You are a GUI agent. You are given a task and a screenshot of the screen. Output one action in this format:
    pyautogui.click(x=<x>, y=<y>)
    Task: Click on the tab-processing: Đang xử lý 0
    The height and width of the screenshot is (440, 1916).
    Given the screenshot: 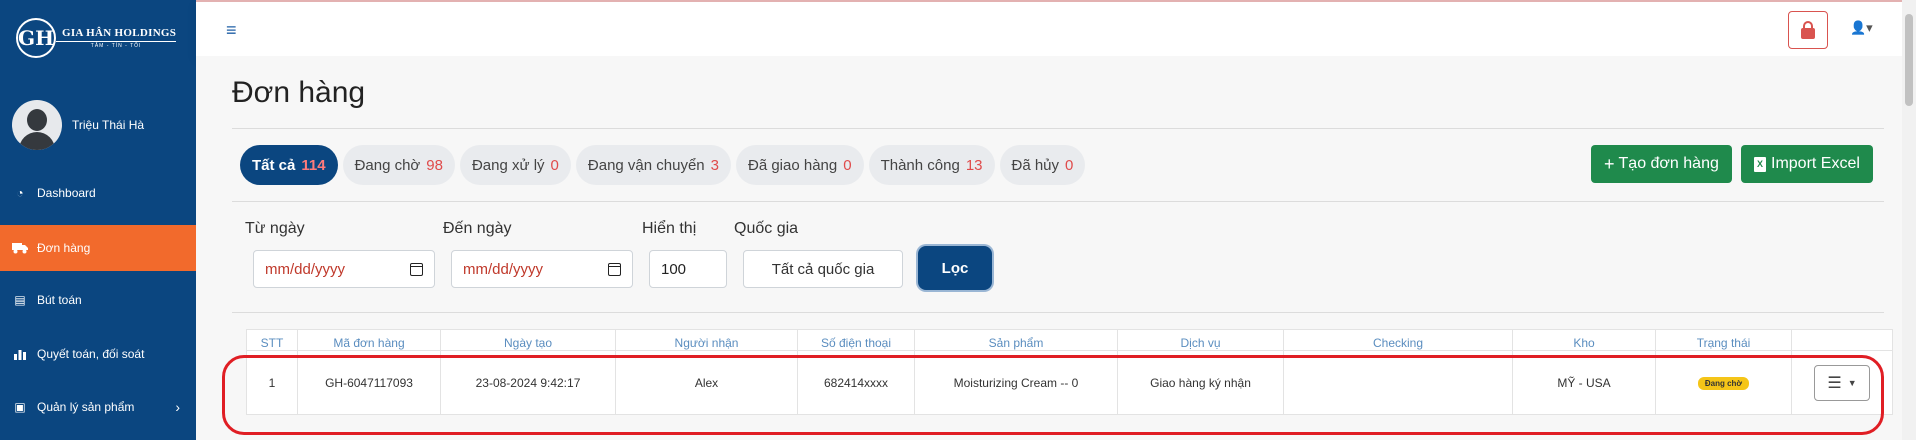 What is the action you would take?
    pyautogui.click(x=515, y=165)
    